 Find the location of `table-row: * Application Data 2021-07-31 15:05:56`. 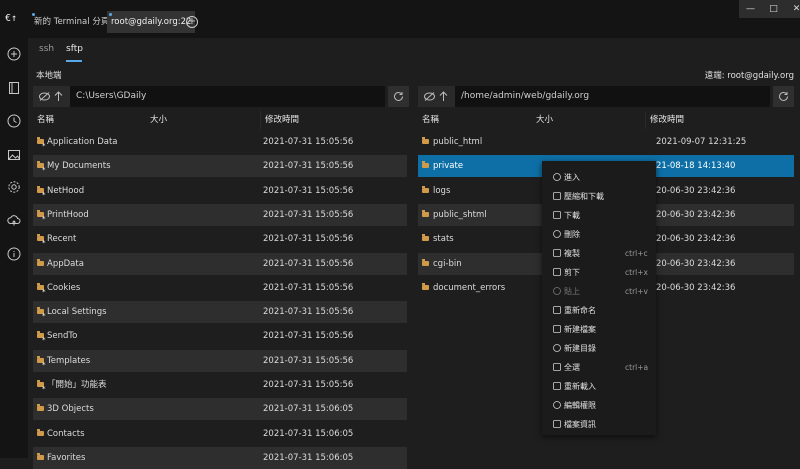

table-row: * Application Data 2021-07-31 15:05:56 is located at coordinates (220, 142).